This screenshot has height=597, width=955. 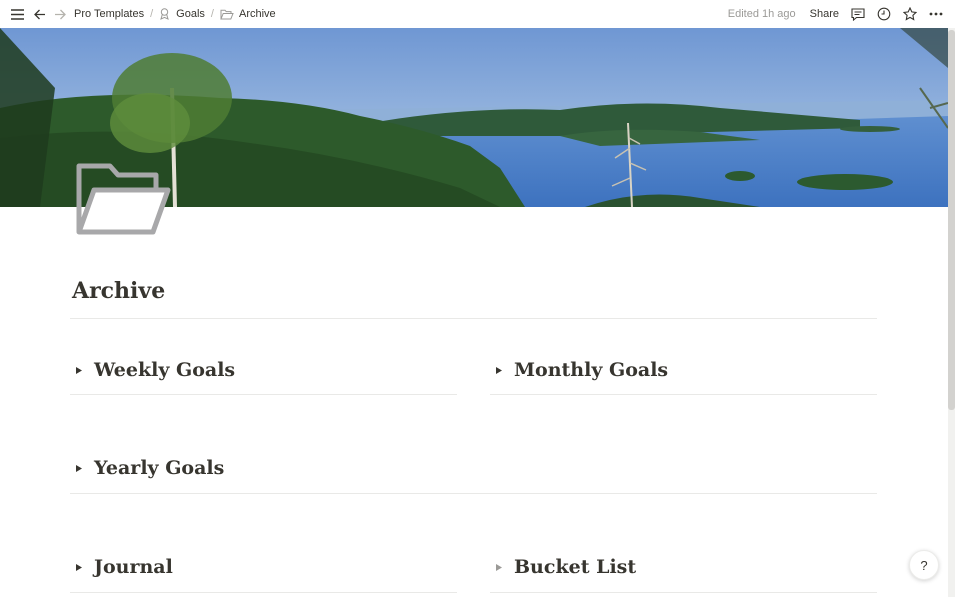 What do you see at coordinates (159, 468) in the screenshot?
I see `toggle-label: Yearly Goals` at bounding box center [159, 468].